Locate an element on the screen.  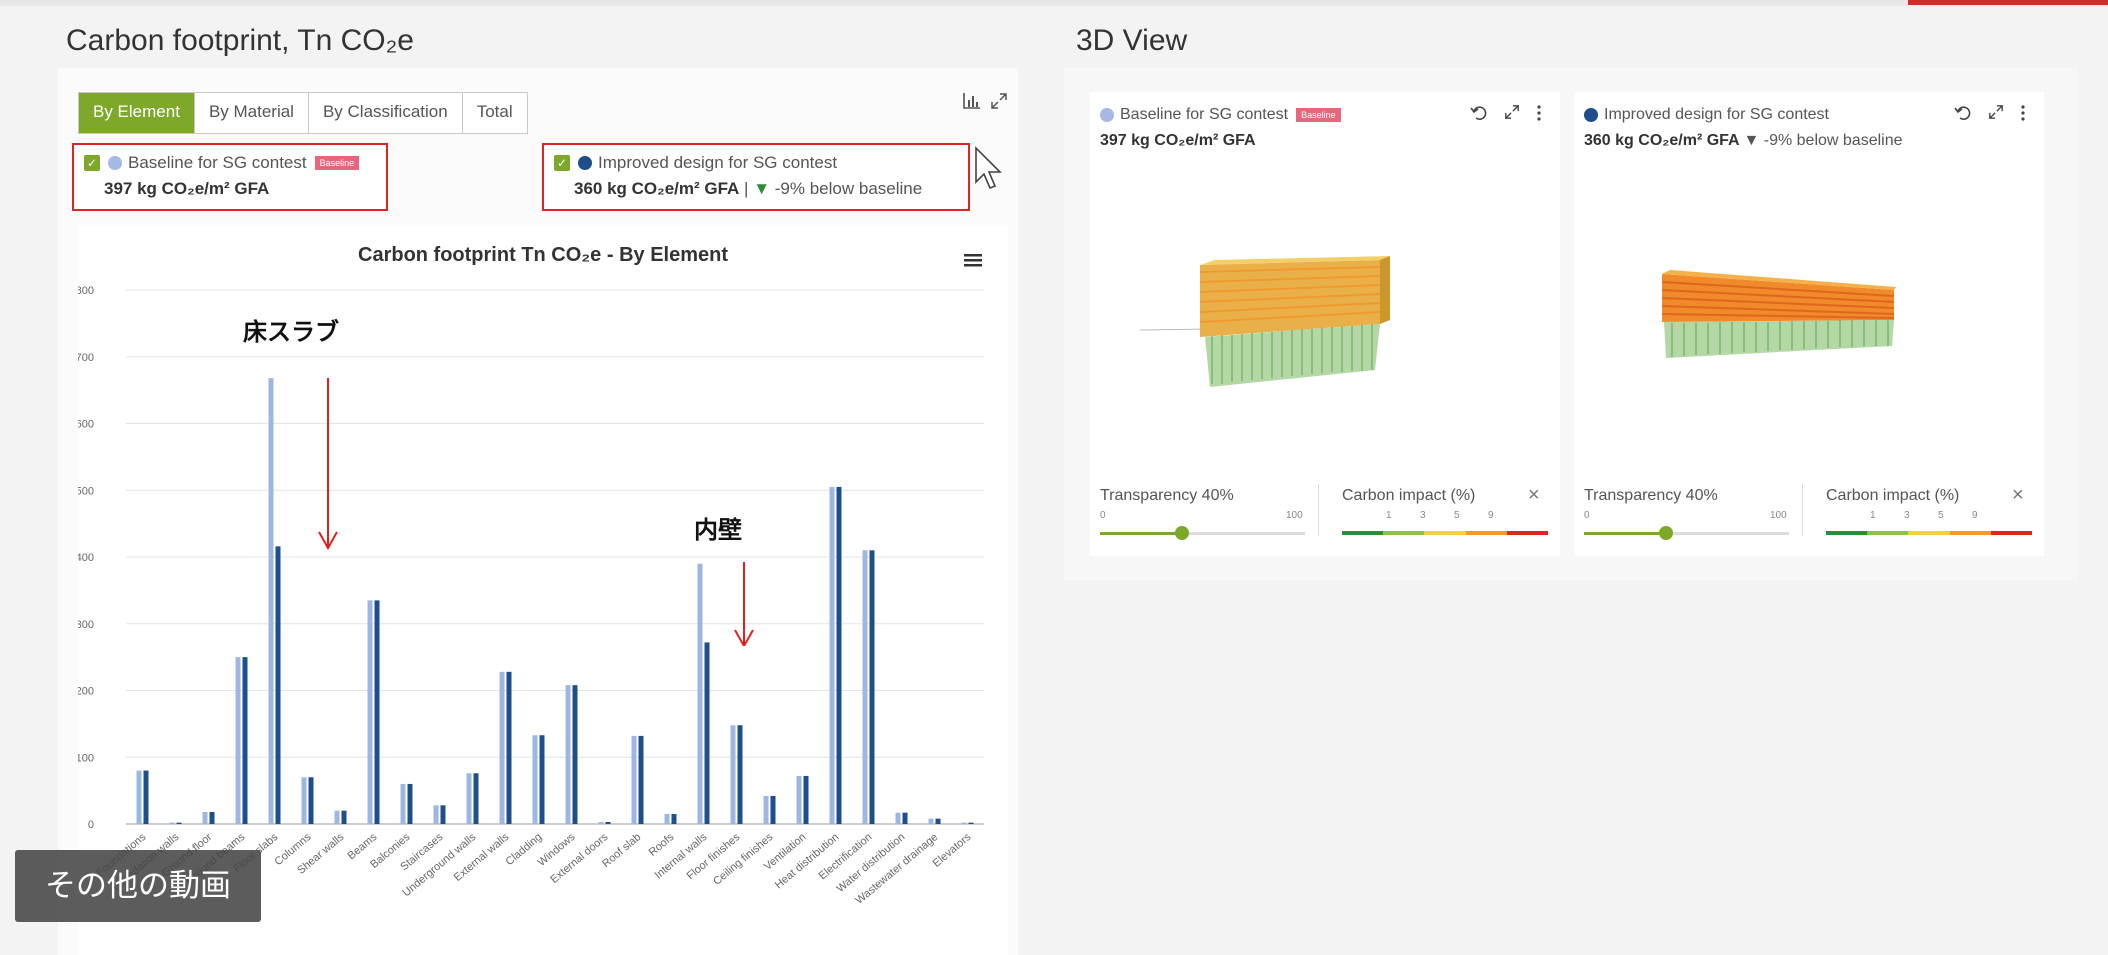
baseline-label: Baseline for SG contest is located at coordinates (217, 162).